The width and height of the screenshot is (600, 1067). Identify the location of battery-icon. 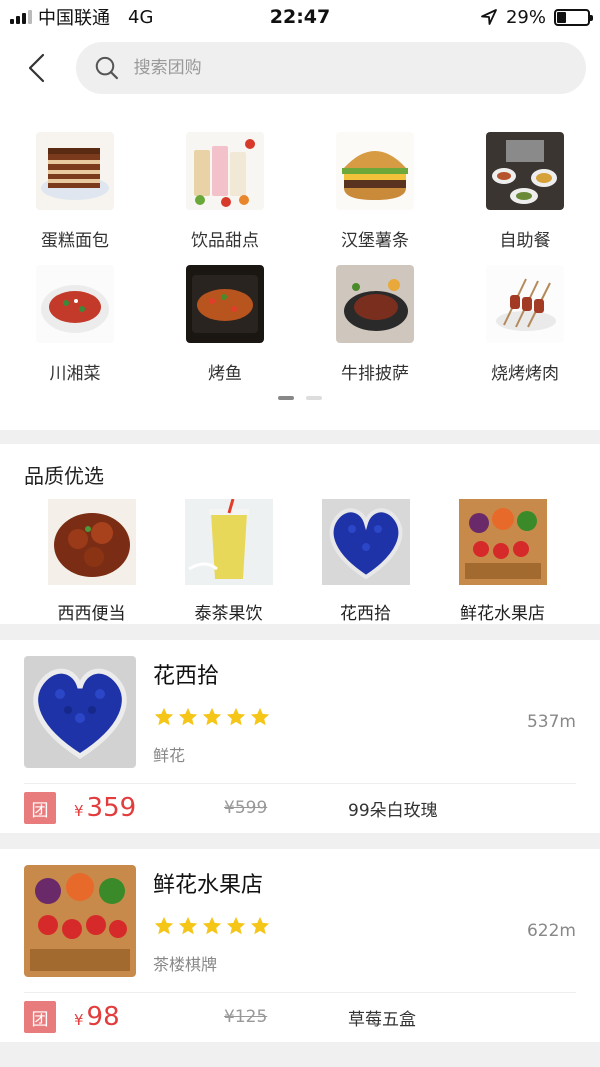
(573, 17).